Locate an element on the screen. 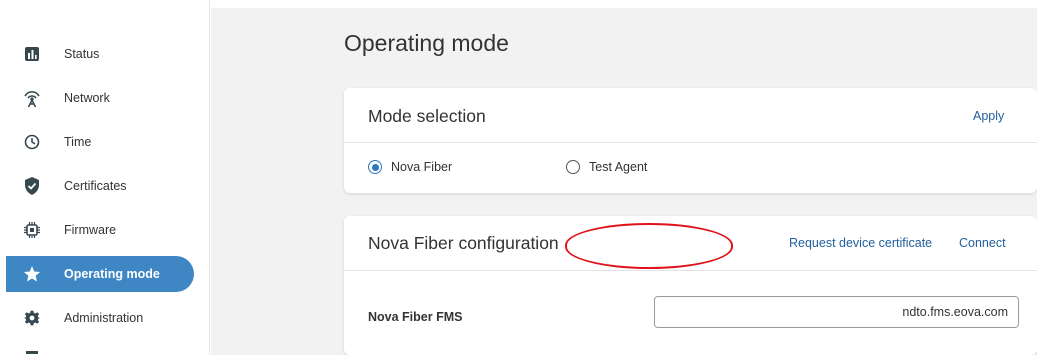 This screenshot has height=355, width=1037. chip-icon is located at coordinates (32, 230).